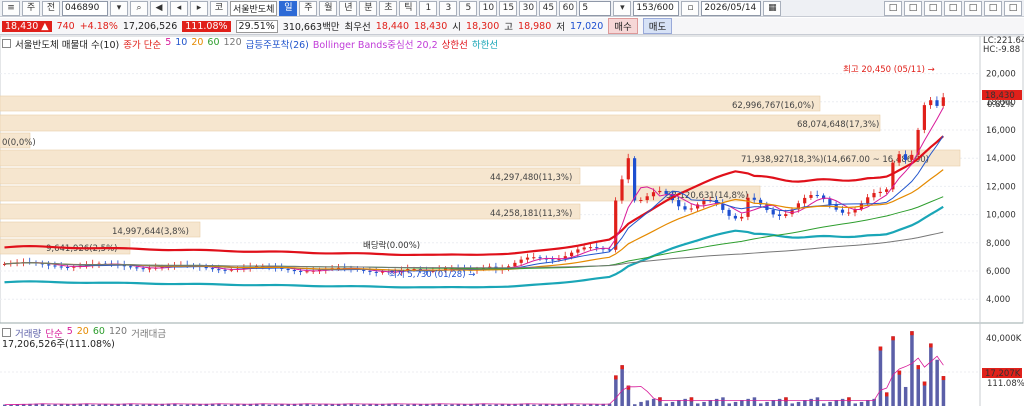 This screenshot has width=1024, height=408. Describe the element at coordinates (1000, 105) in the screenshot. I see `current-price-pct: 0.82%` at that location.